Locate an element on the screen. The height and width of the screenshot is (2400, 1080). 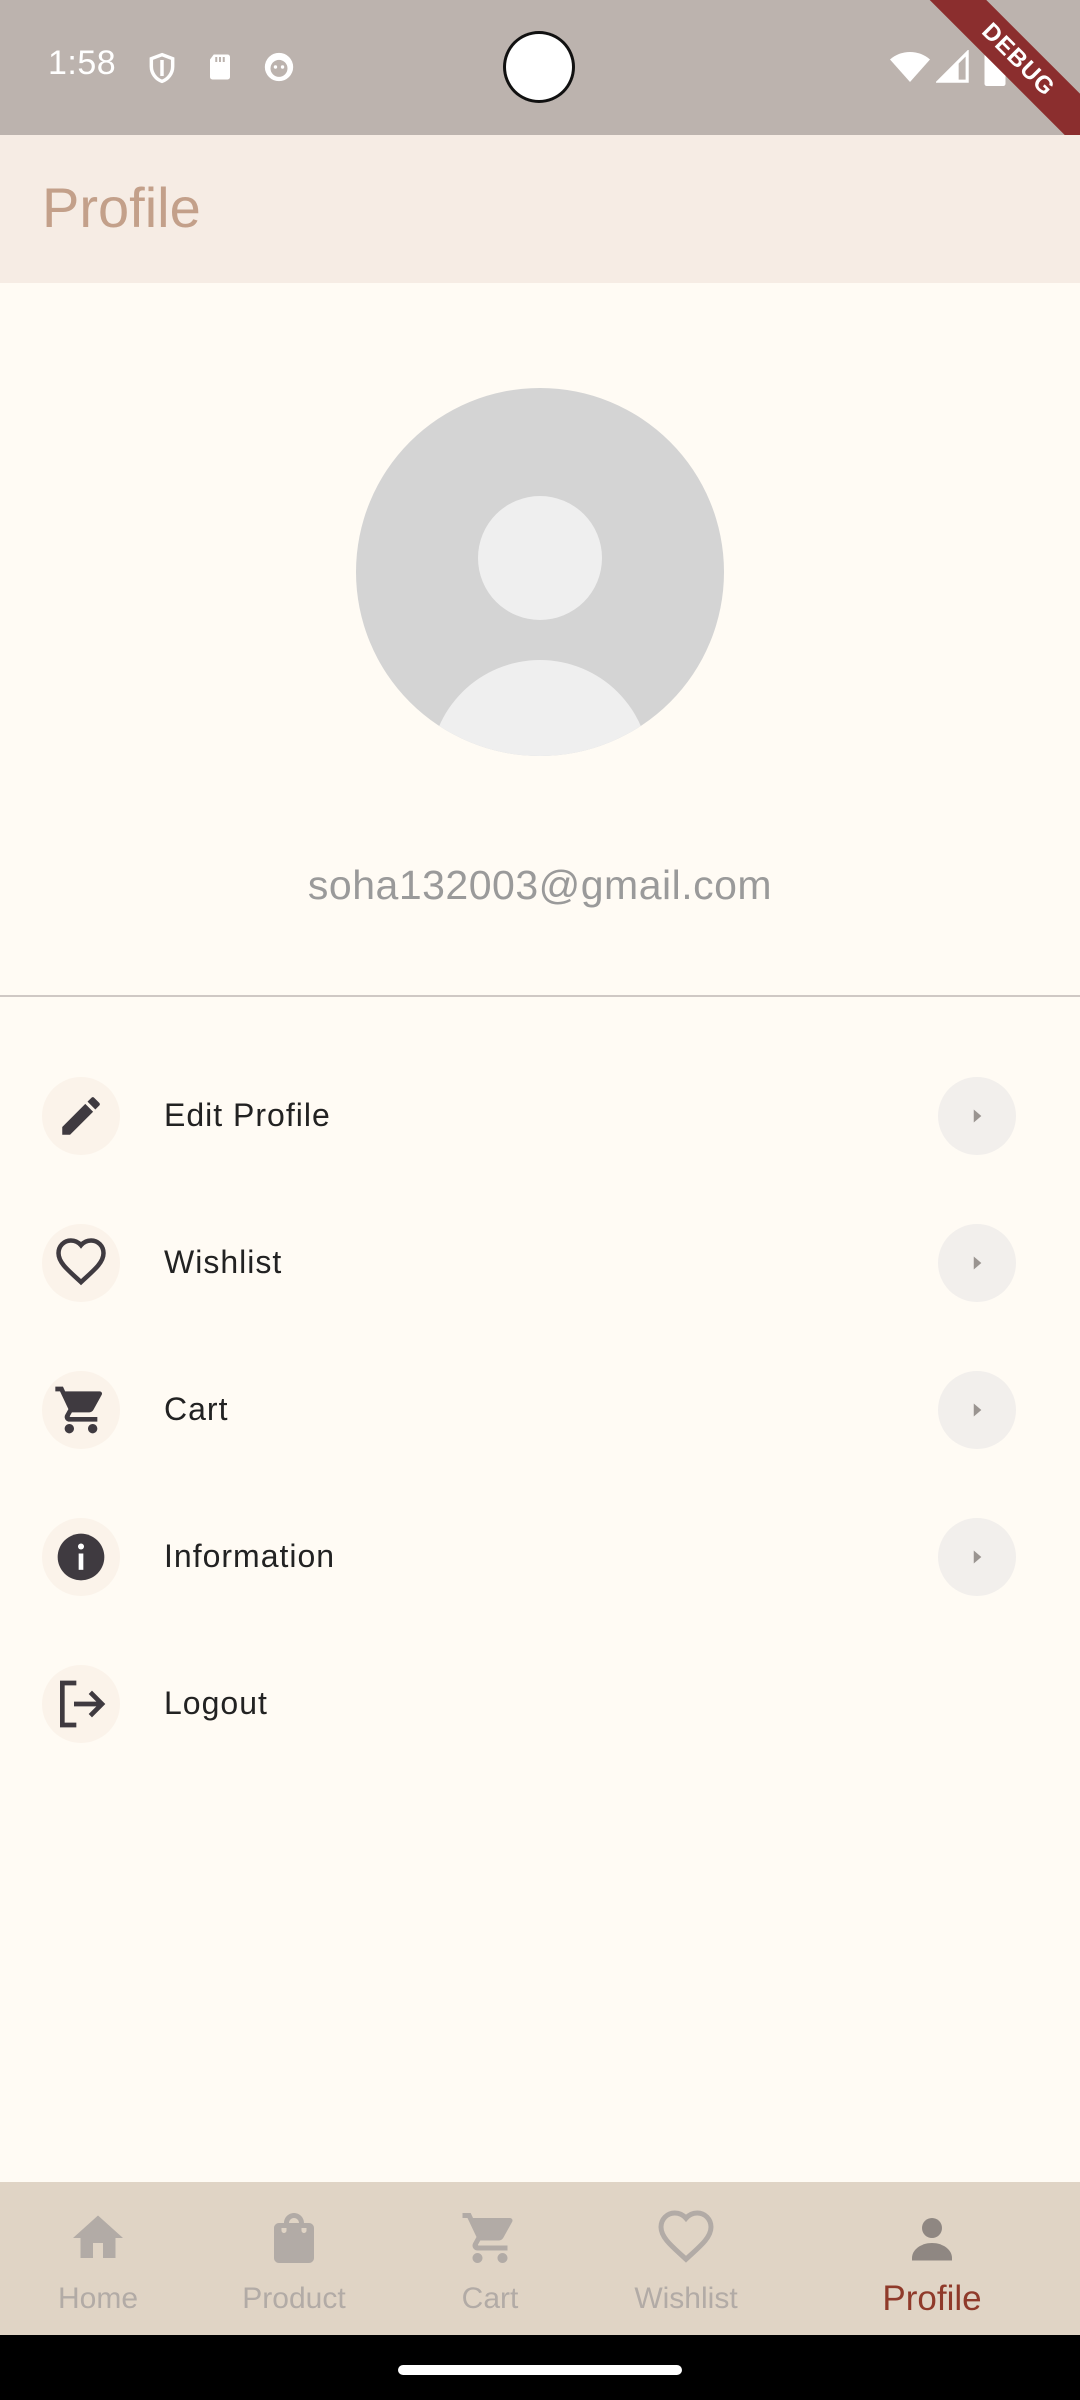
shopping-bag-icon is located at coordinates (294, 2238).